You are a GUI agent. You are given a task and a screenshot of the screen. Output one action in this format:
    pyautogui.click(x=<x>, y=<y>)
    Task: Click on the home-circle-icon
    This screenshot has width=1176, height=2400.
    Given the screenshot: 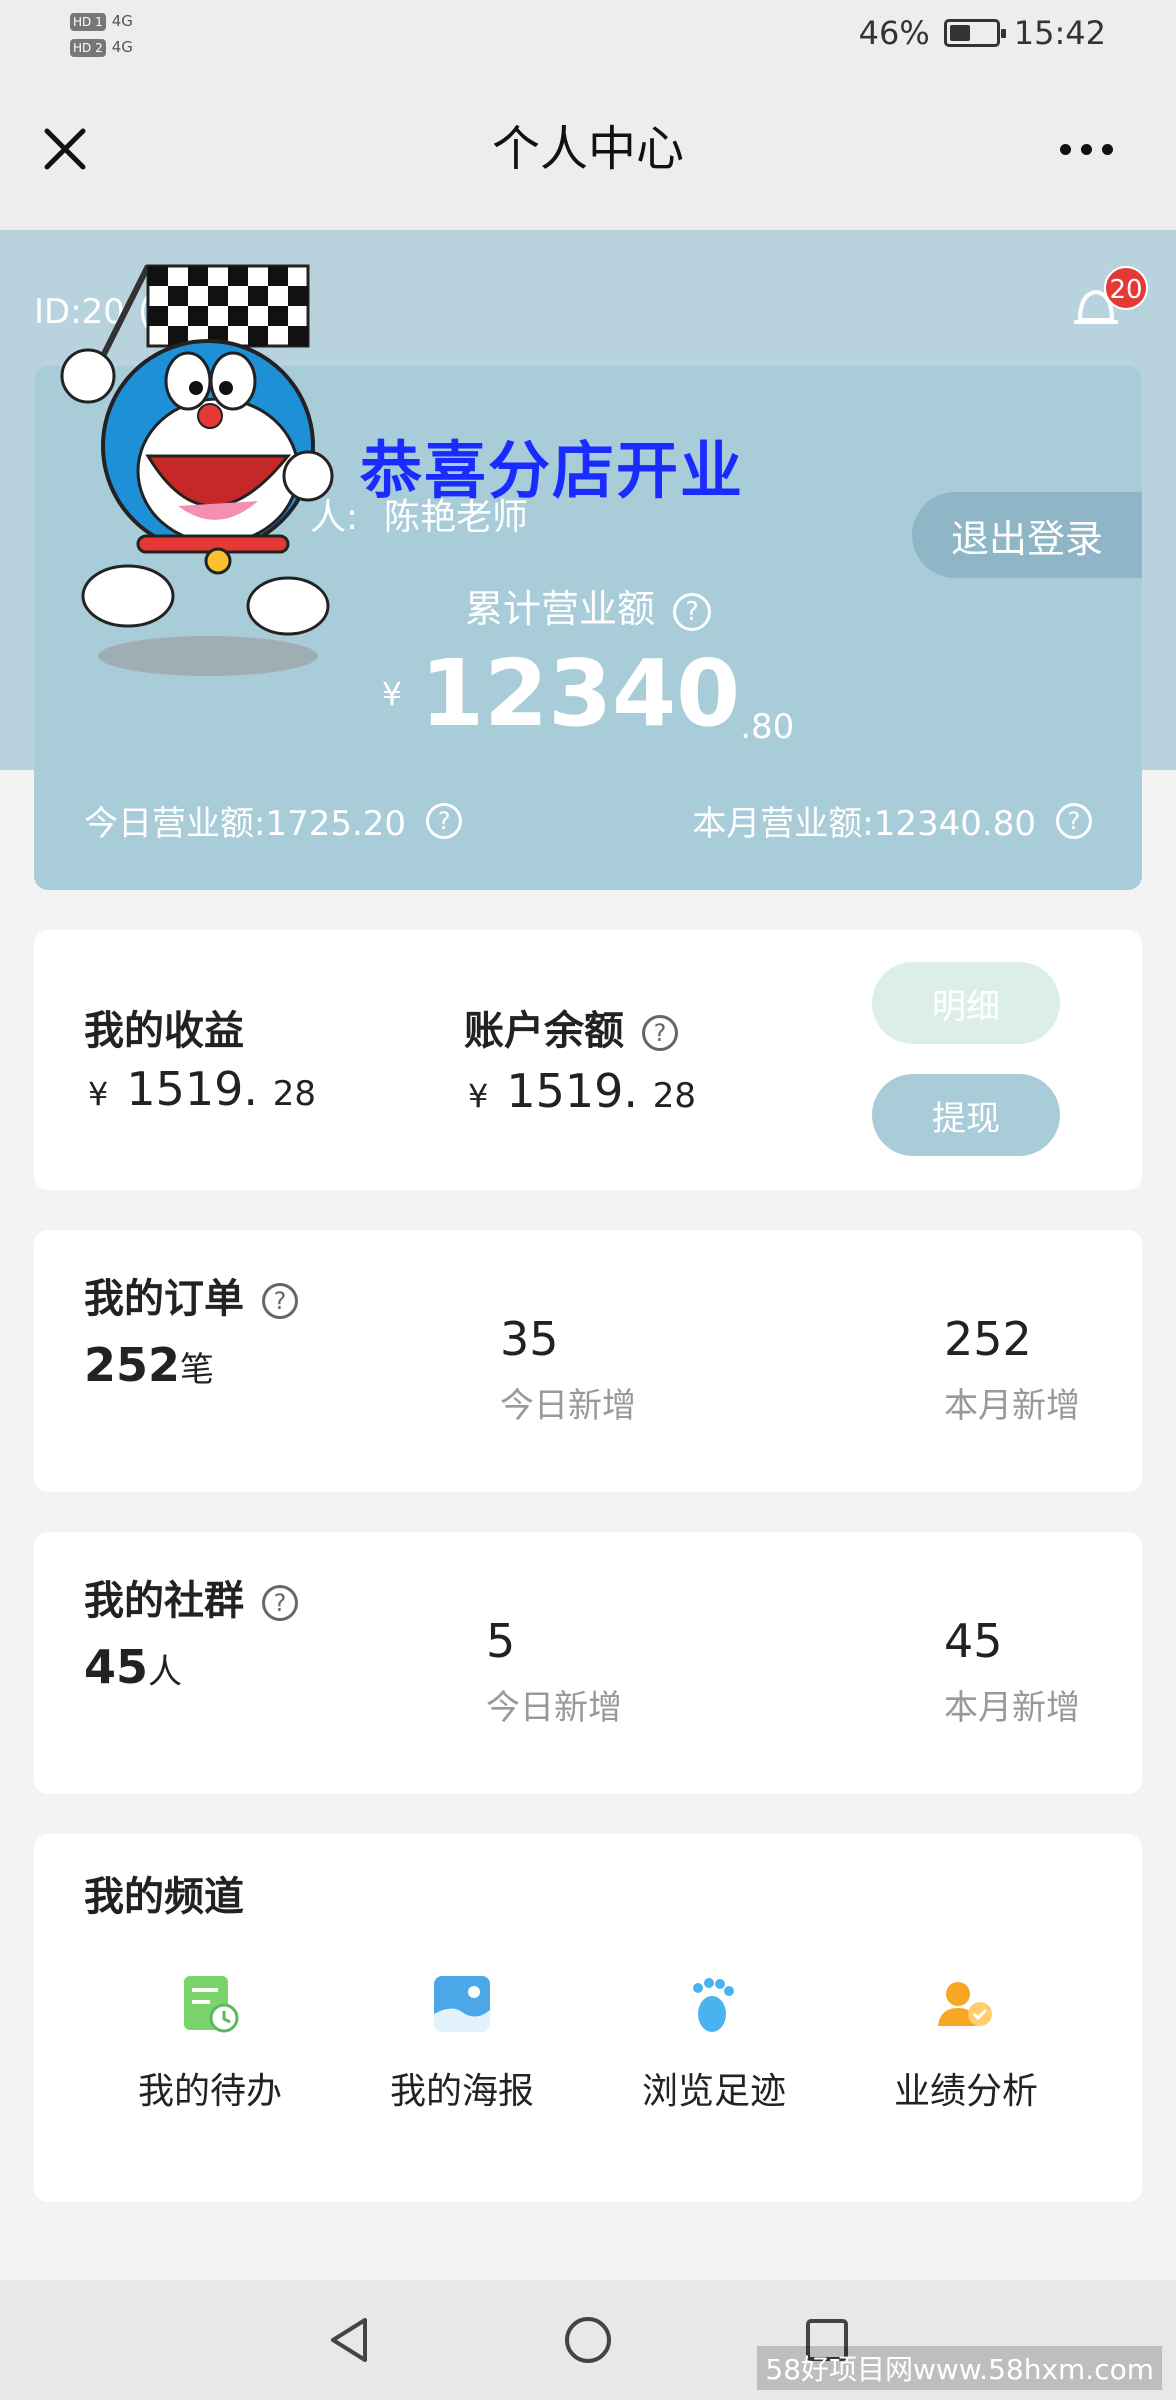 What is the action you would take?
    pyautogui.click(x=587, y=2340)
    